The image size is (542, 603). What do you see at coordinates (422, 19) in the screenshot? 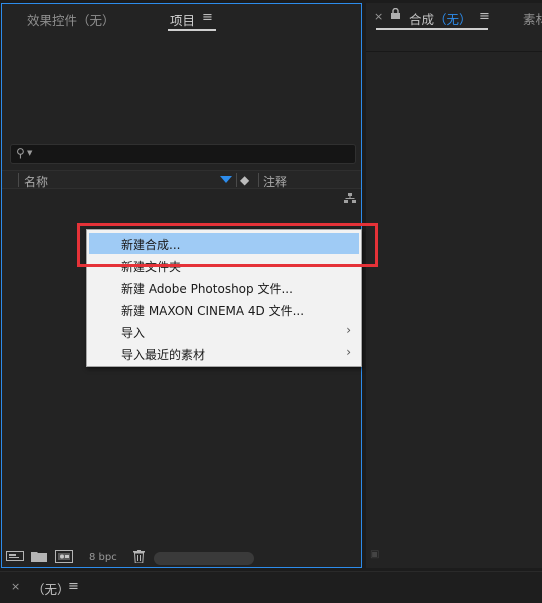
I see `composition-tab-label: 合成` at bounding box center [422, 19].